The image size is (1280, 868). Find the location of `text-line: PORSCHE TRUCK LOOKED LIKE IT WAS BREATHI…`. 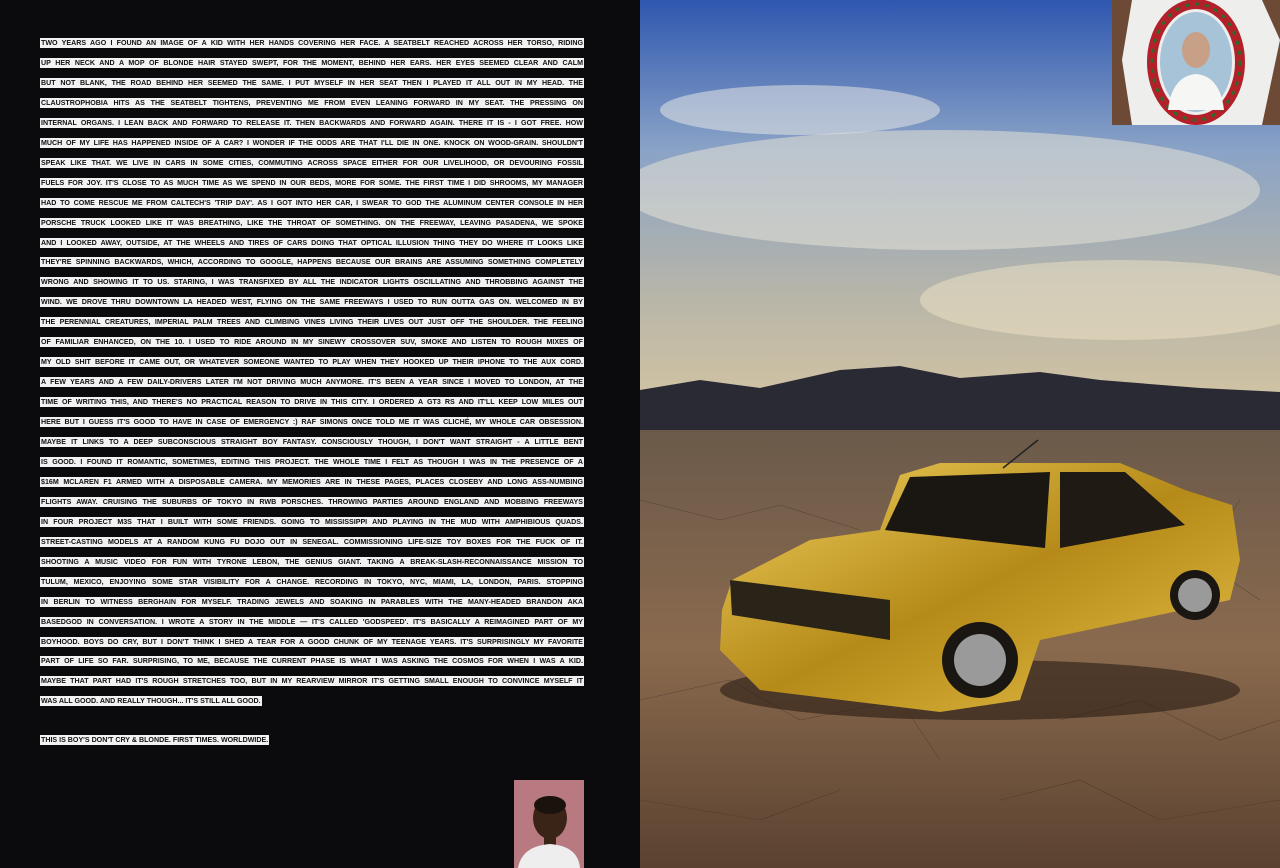

text-line: PORSCHE TRUCK LOOKED LIKE IT WAS BREATHI… is located at coordinates (312, 222).